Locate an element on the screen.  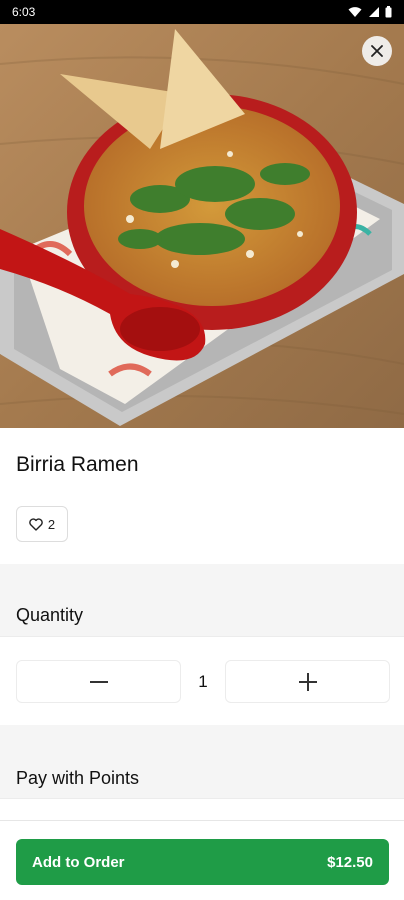
status-icons is located at coordinates (370, 12).